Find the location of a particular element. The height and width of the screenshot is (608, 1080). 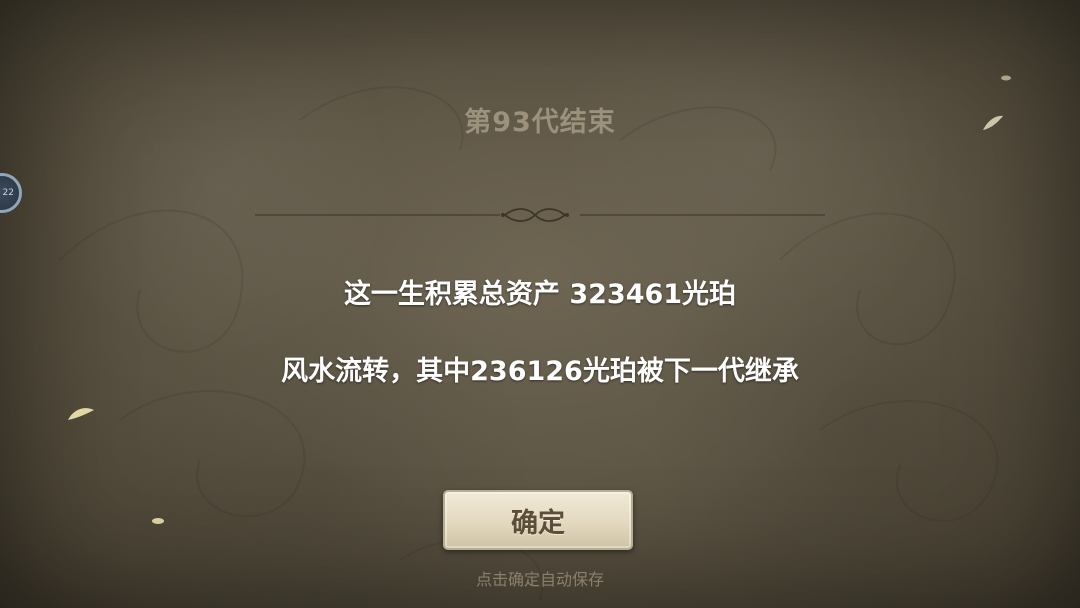

side-avatar-badge: 22 is located at coordinates (11, 193).